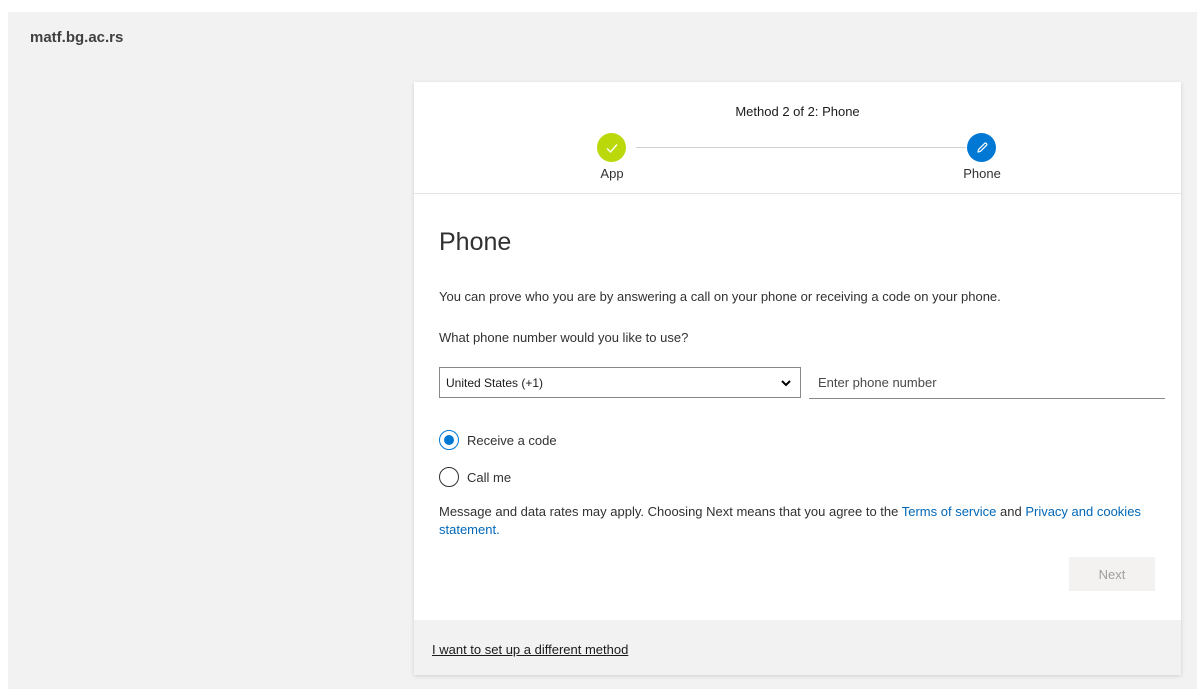 The image size is (1197, 689). I want to click on country-code-value: United States (+1), so click(495, 382).